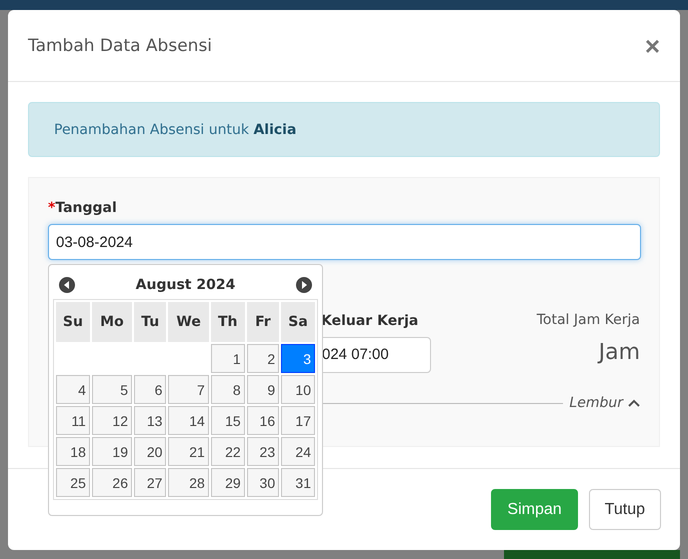 Image resolution: width=688 pixels, height=559 pixels. What do you see at coordinates (112, 482) in the screenshot?
I see `calendar-day: 26` at bounding box center [112, 482].